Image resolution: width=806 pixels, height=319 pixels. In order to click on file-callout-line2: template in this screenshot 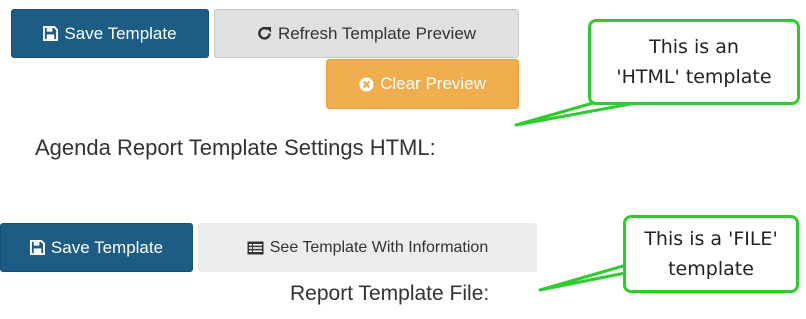, I will do `click(711, 269)`.